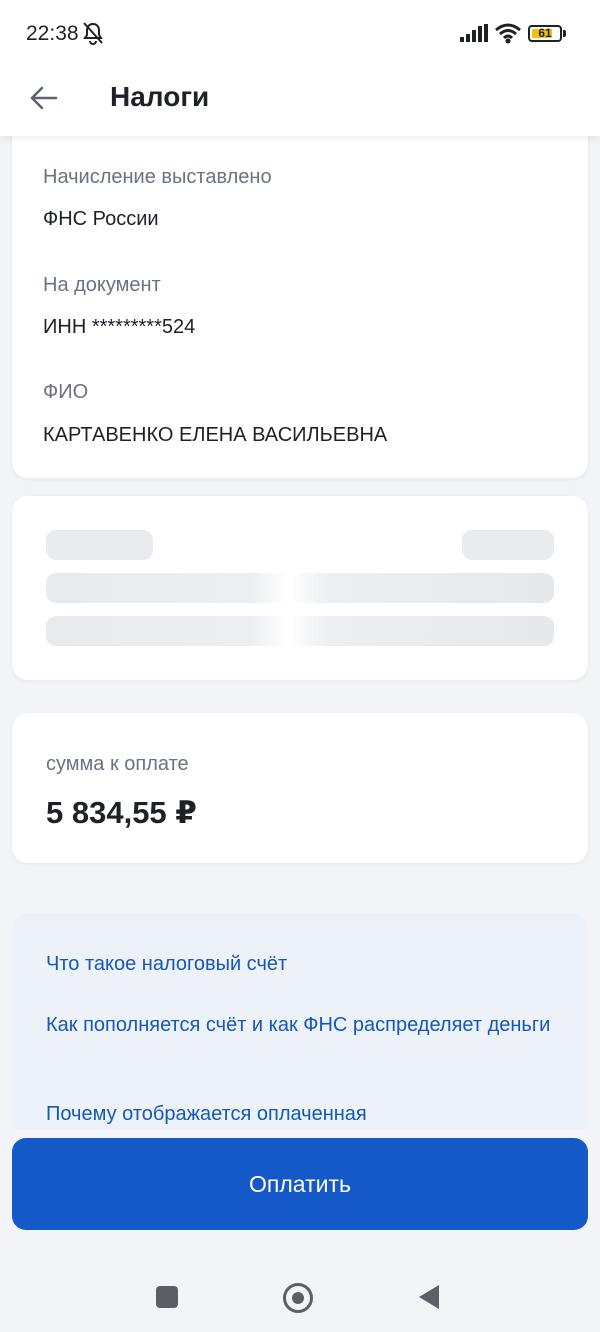  Describe the element at coordinates (300, 34) in the screenshot. I see `status-bar: 22:38 61` at that location.